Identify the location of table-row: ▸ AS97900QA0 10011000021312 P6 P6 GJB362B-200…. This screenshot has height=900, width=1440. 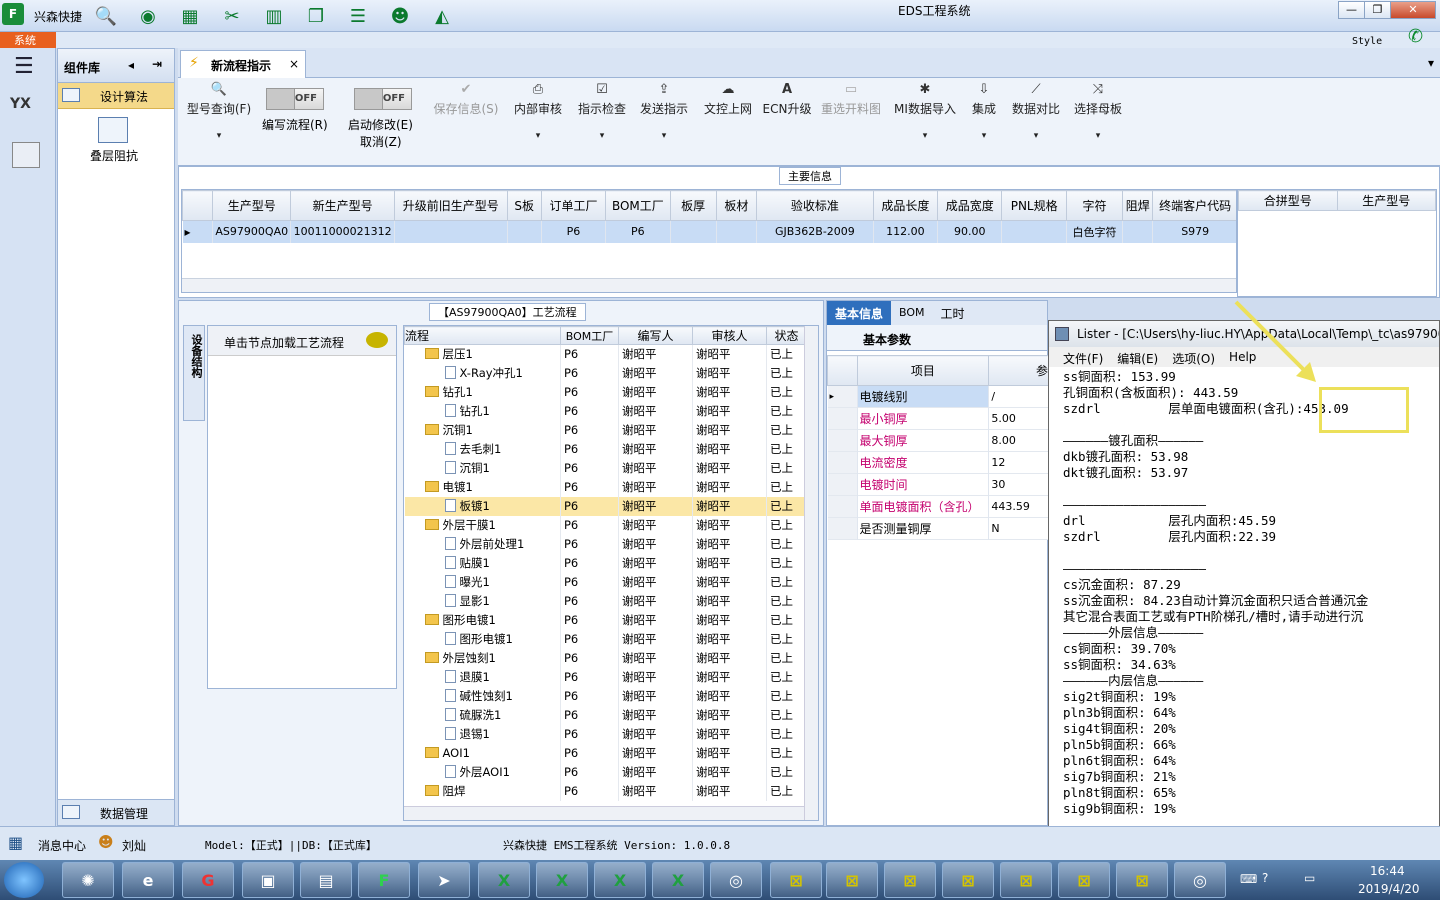
(709, 231).